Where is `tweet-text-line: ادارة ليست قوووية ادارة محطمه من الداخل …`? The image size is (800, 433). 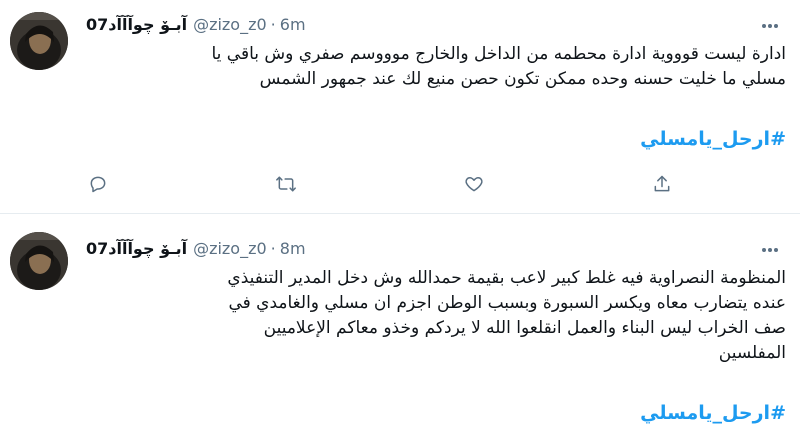 tweet-text-line: ادارة ليست قوووية ادارة محطمه من الداخل … is located at coordinates (498, 54).